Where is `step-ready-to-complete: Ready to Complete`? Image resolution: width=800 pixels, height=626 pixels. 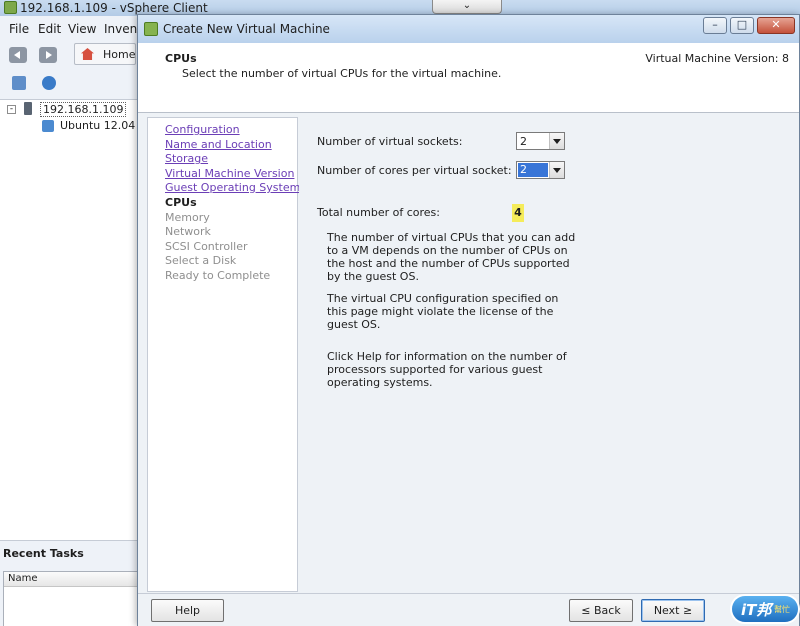 step-ready-to-complete: Ready to Complete is located at coordinates (218, 275).